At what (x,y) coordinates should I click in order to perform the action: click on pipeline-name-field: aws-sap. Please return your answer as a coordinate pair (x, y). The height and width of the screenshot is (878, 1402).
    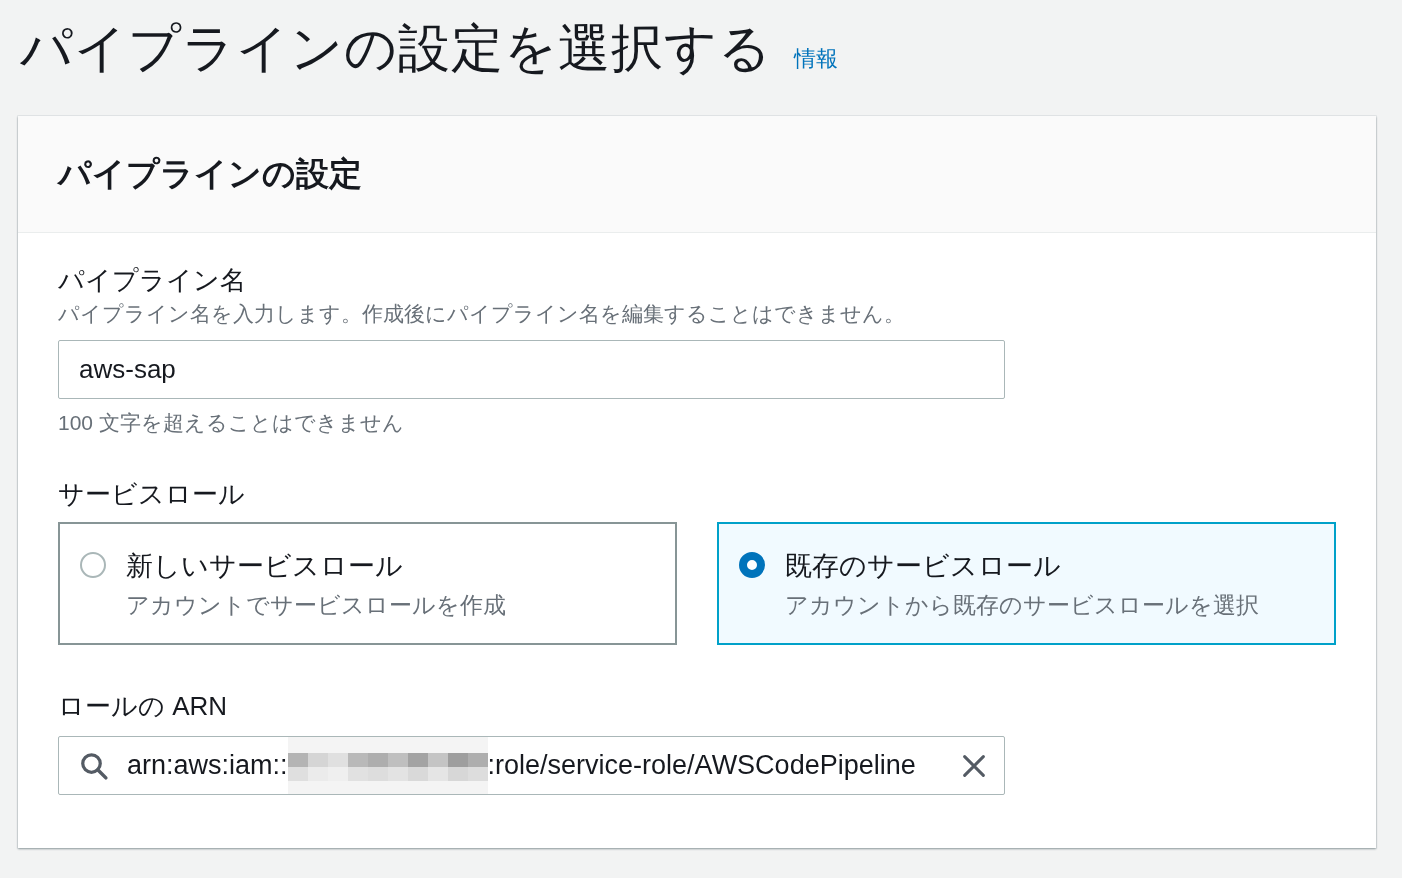
    Looking at the image, I should click on (531, 369).